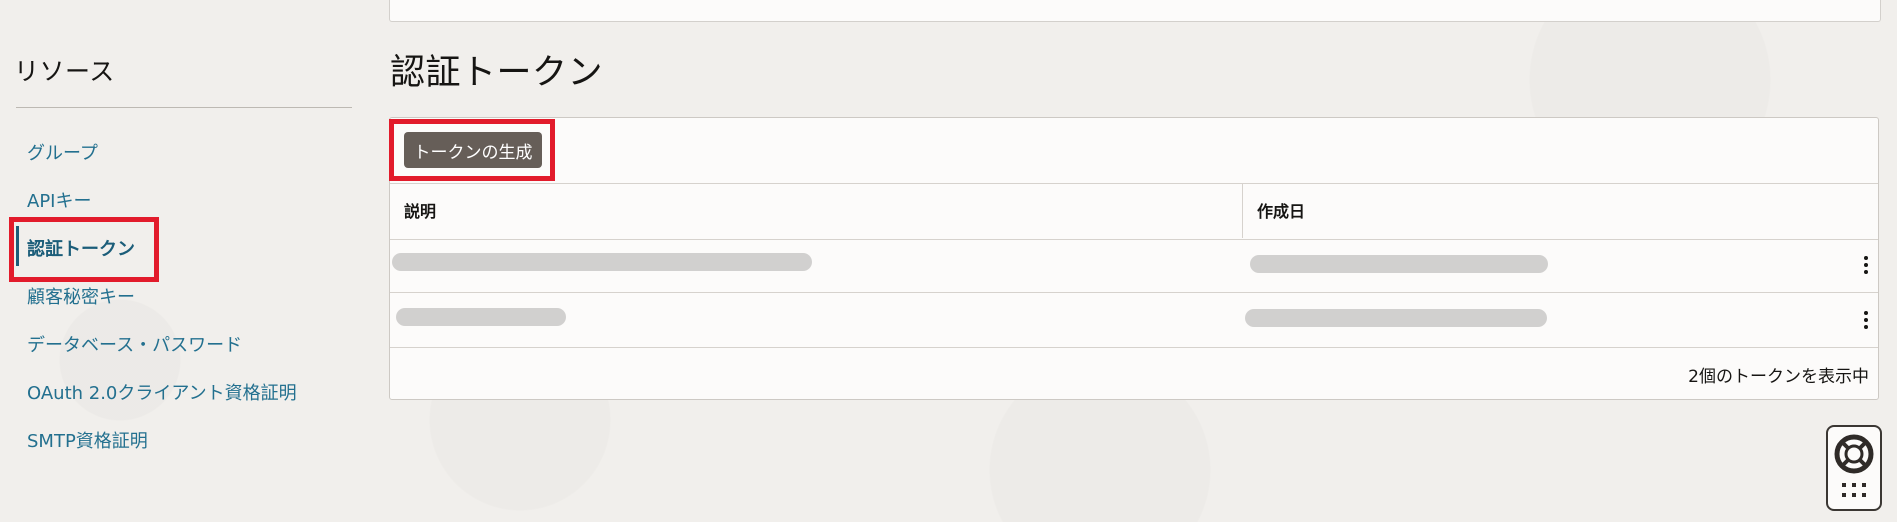 The height and width of the screenshot is (522, 1897). What do you see at coordinates (1134, 211) in the screenshot?
I see `table-header: 説明 作成日` at bounding box center [1134, 211].